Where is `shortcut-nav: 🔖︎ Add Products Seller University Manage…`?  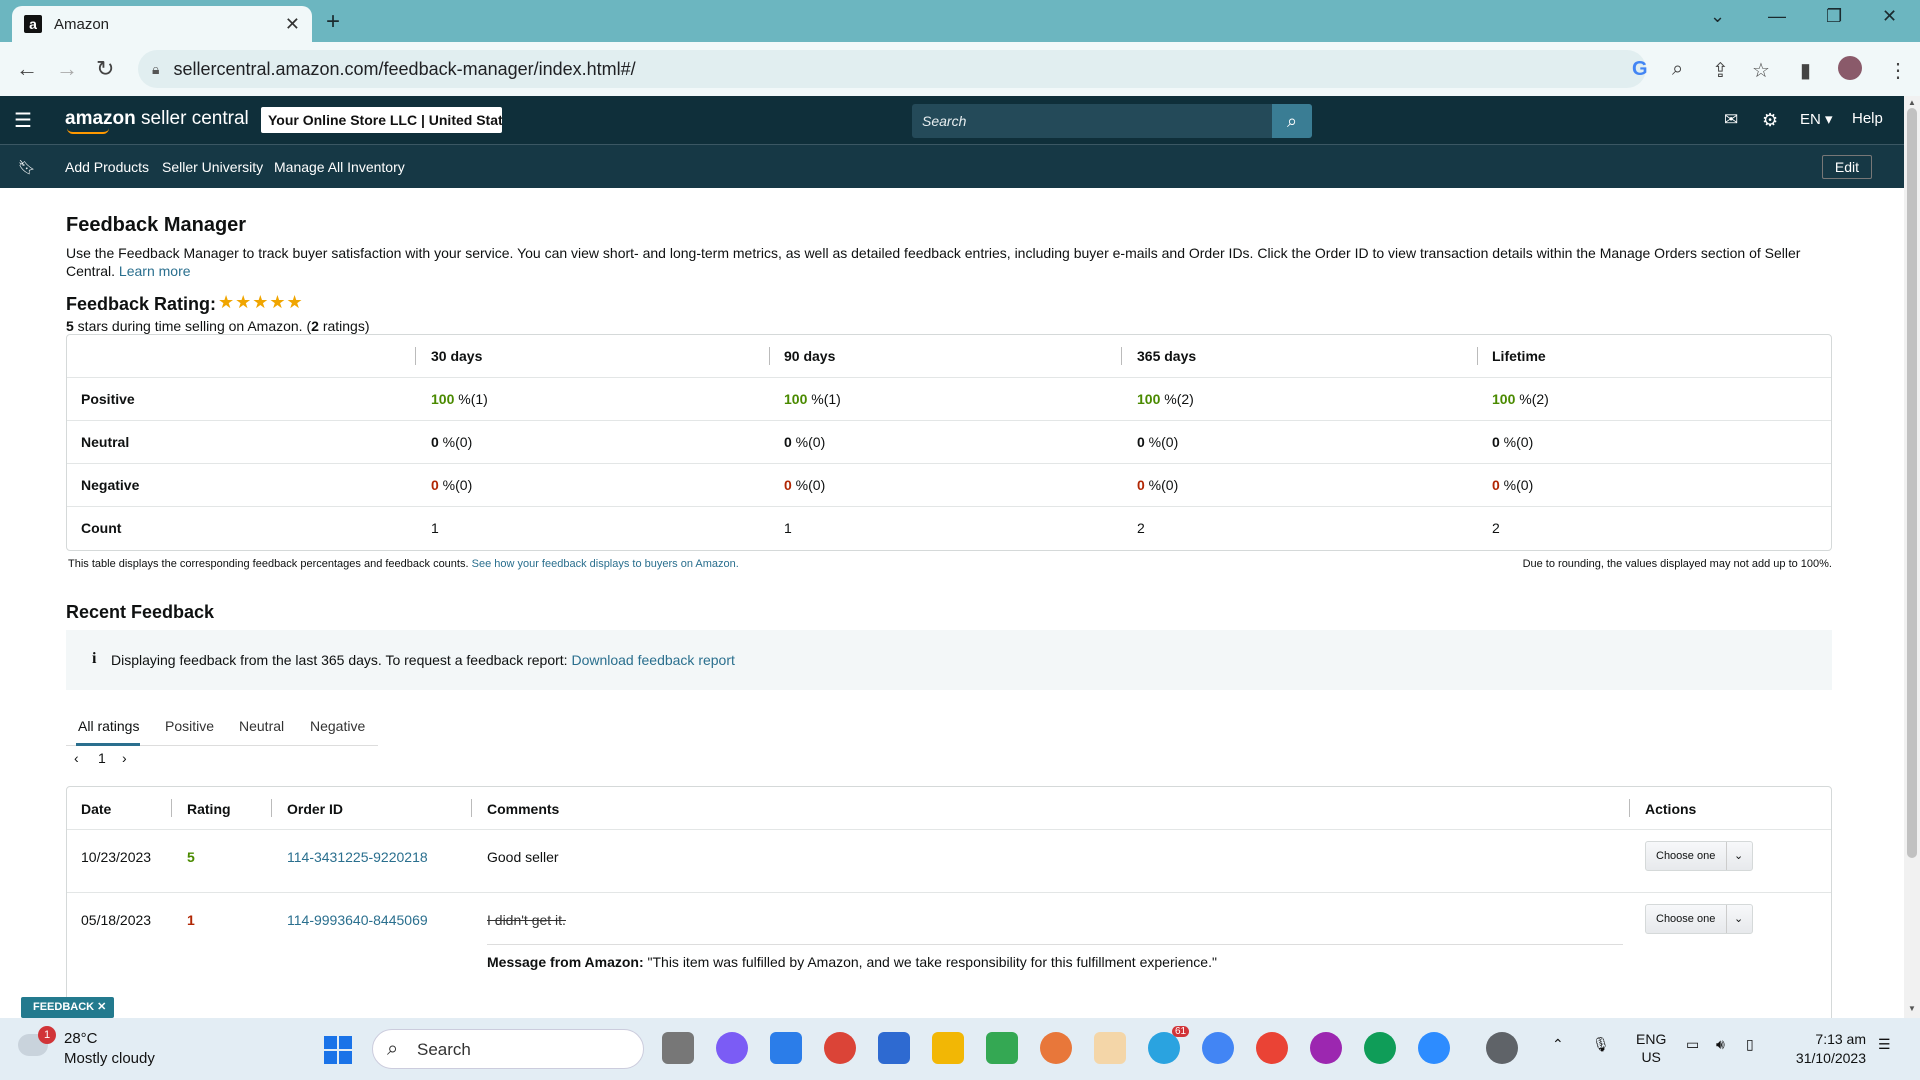
shortcut-nav: 🔖︎ Add Products Seller University Manage… is located at coordinates (952, 166).